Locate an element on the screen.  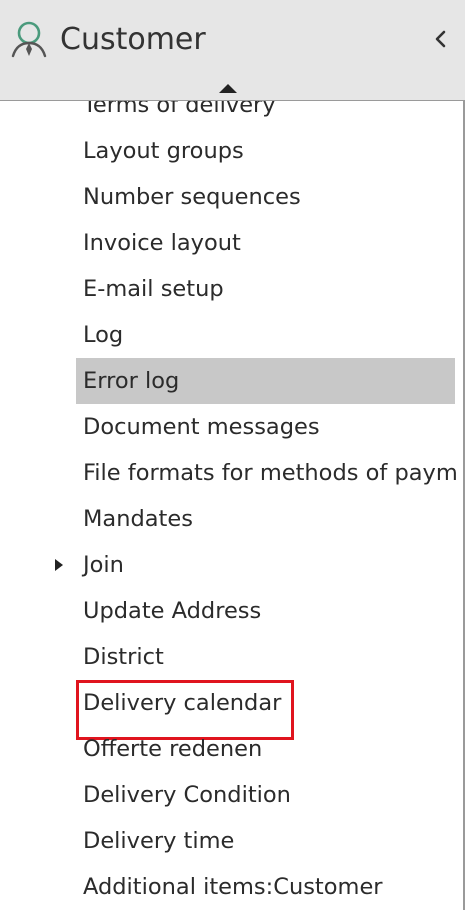
menu-item-label: Offerte redenen is located at coordinates (173, 749).